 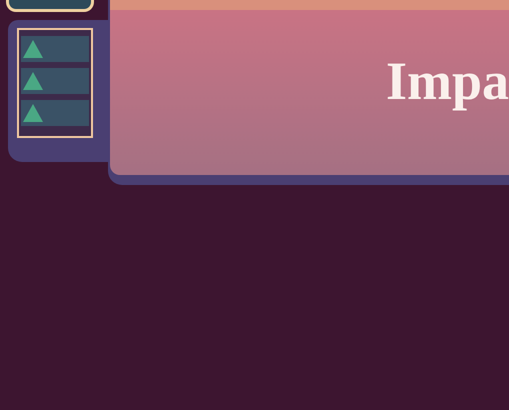 What do you see at coordinates (447, 81) in the screenshot?
I see `banner-title: Impa` at bounding box center [447, 81].